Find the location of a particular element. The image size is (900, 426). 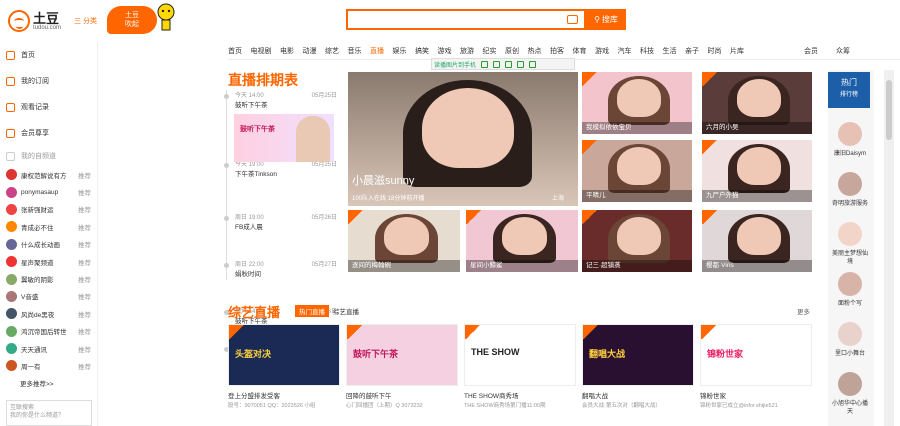

tab-hot-live: 热门直播 is located at coordinates (312, 311).